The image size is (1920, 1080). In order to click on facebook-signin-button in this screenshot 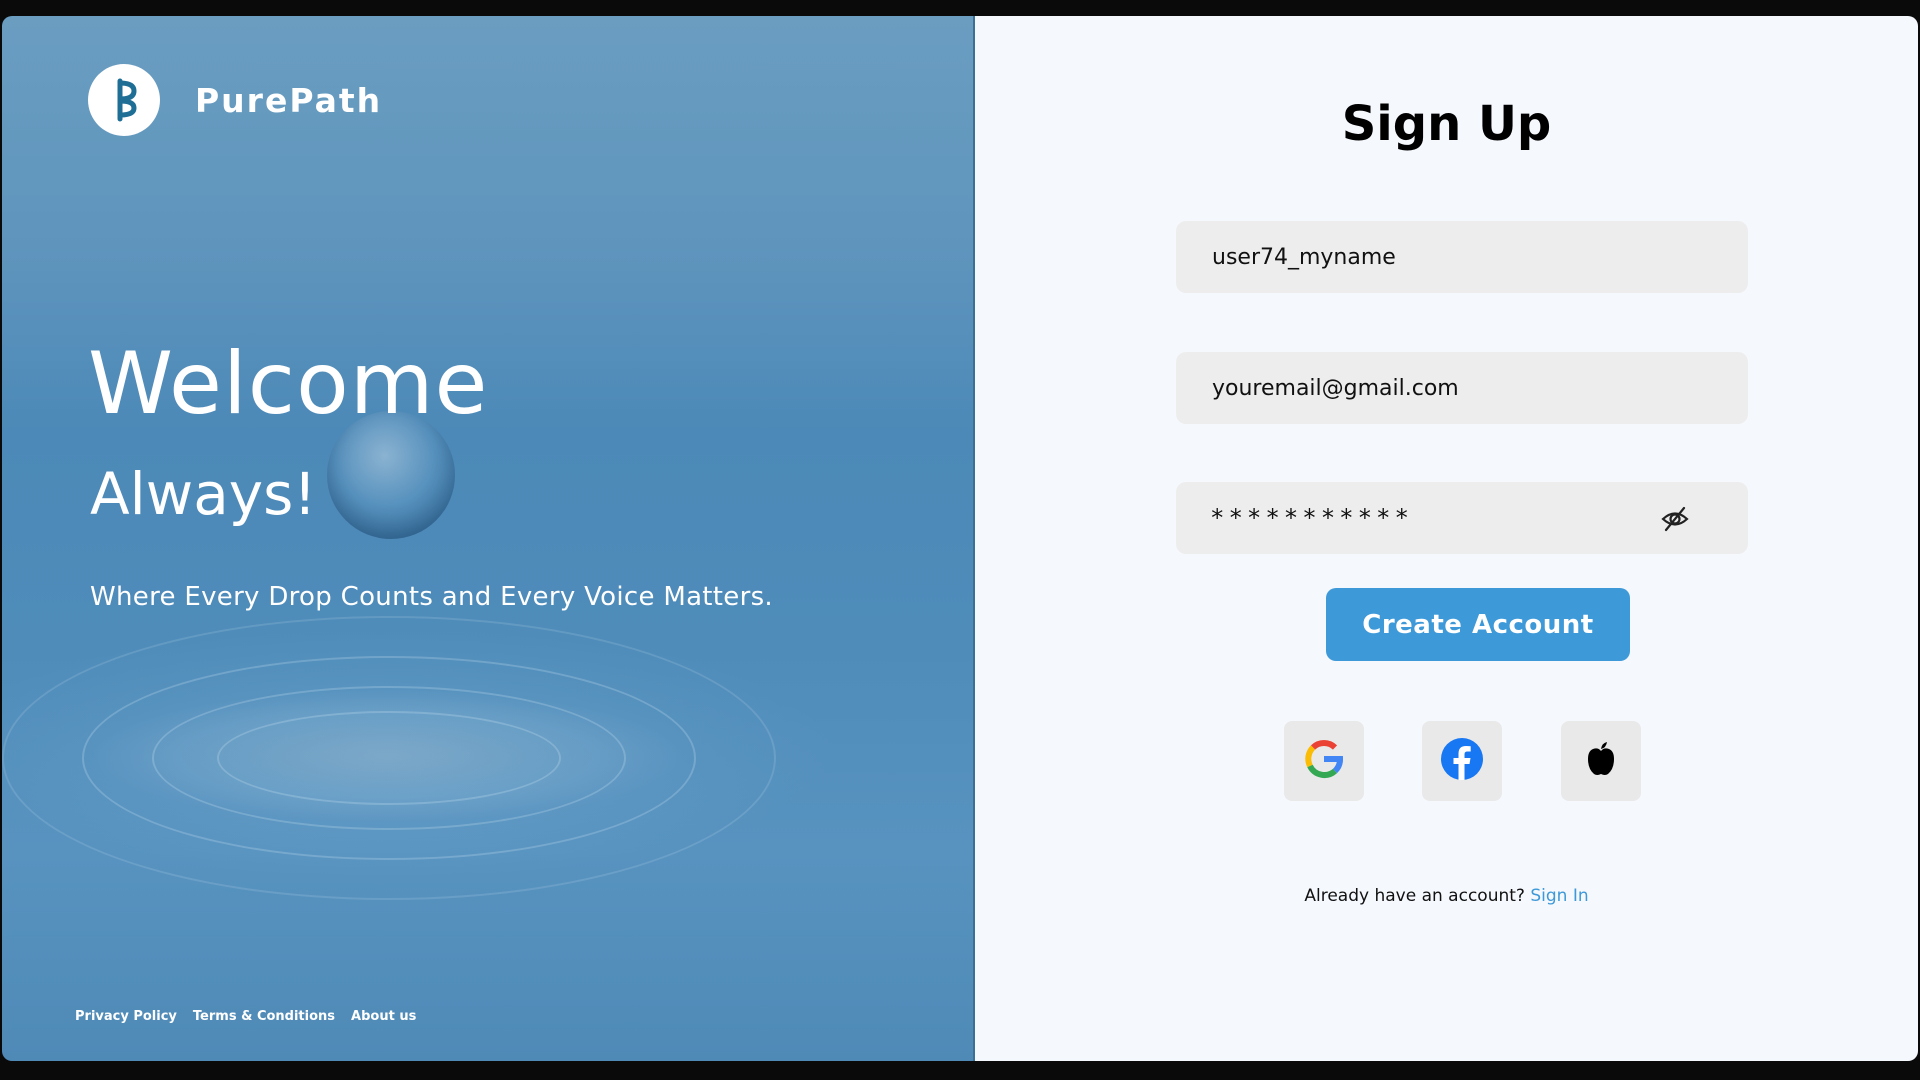, I will do `click(1462, 761)`.